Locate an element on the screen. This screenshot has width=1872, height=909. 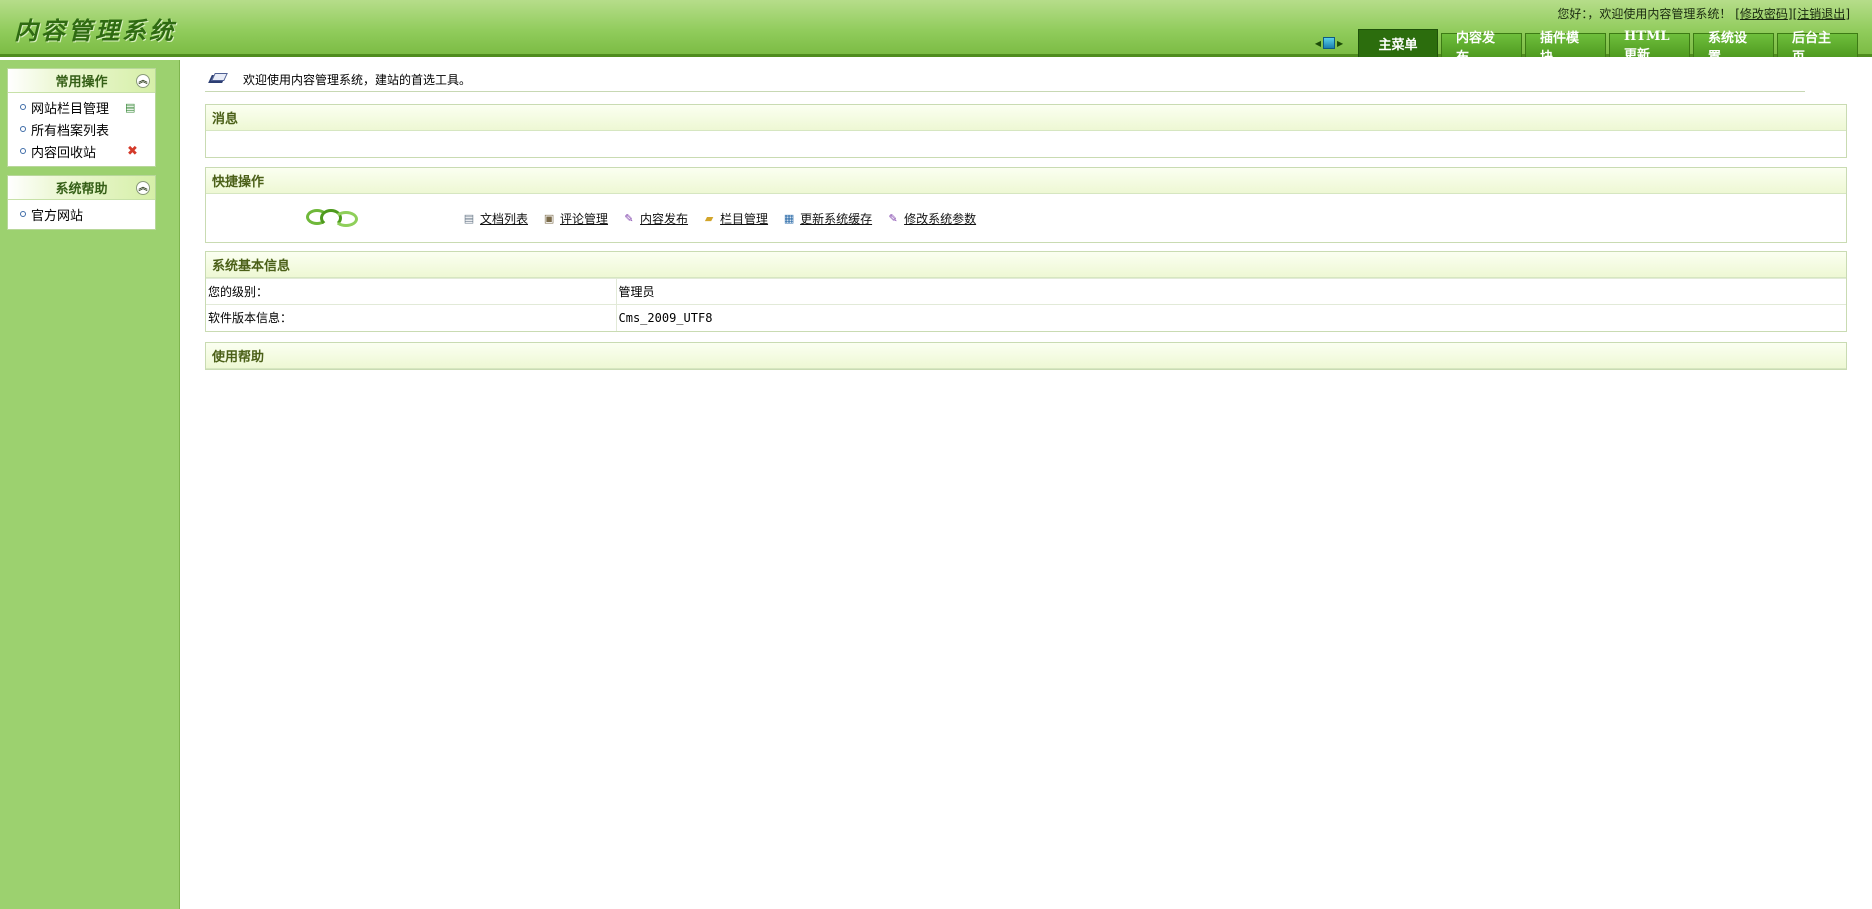
app-logo: 内容管理系统 is located at coordinates (95, 30).